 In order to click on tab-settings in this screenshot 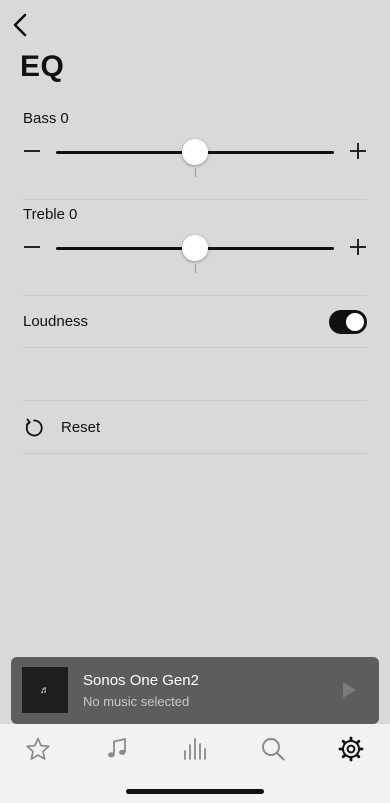, I will do `click(351, 749)`.